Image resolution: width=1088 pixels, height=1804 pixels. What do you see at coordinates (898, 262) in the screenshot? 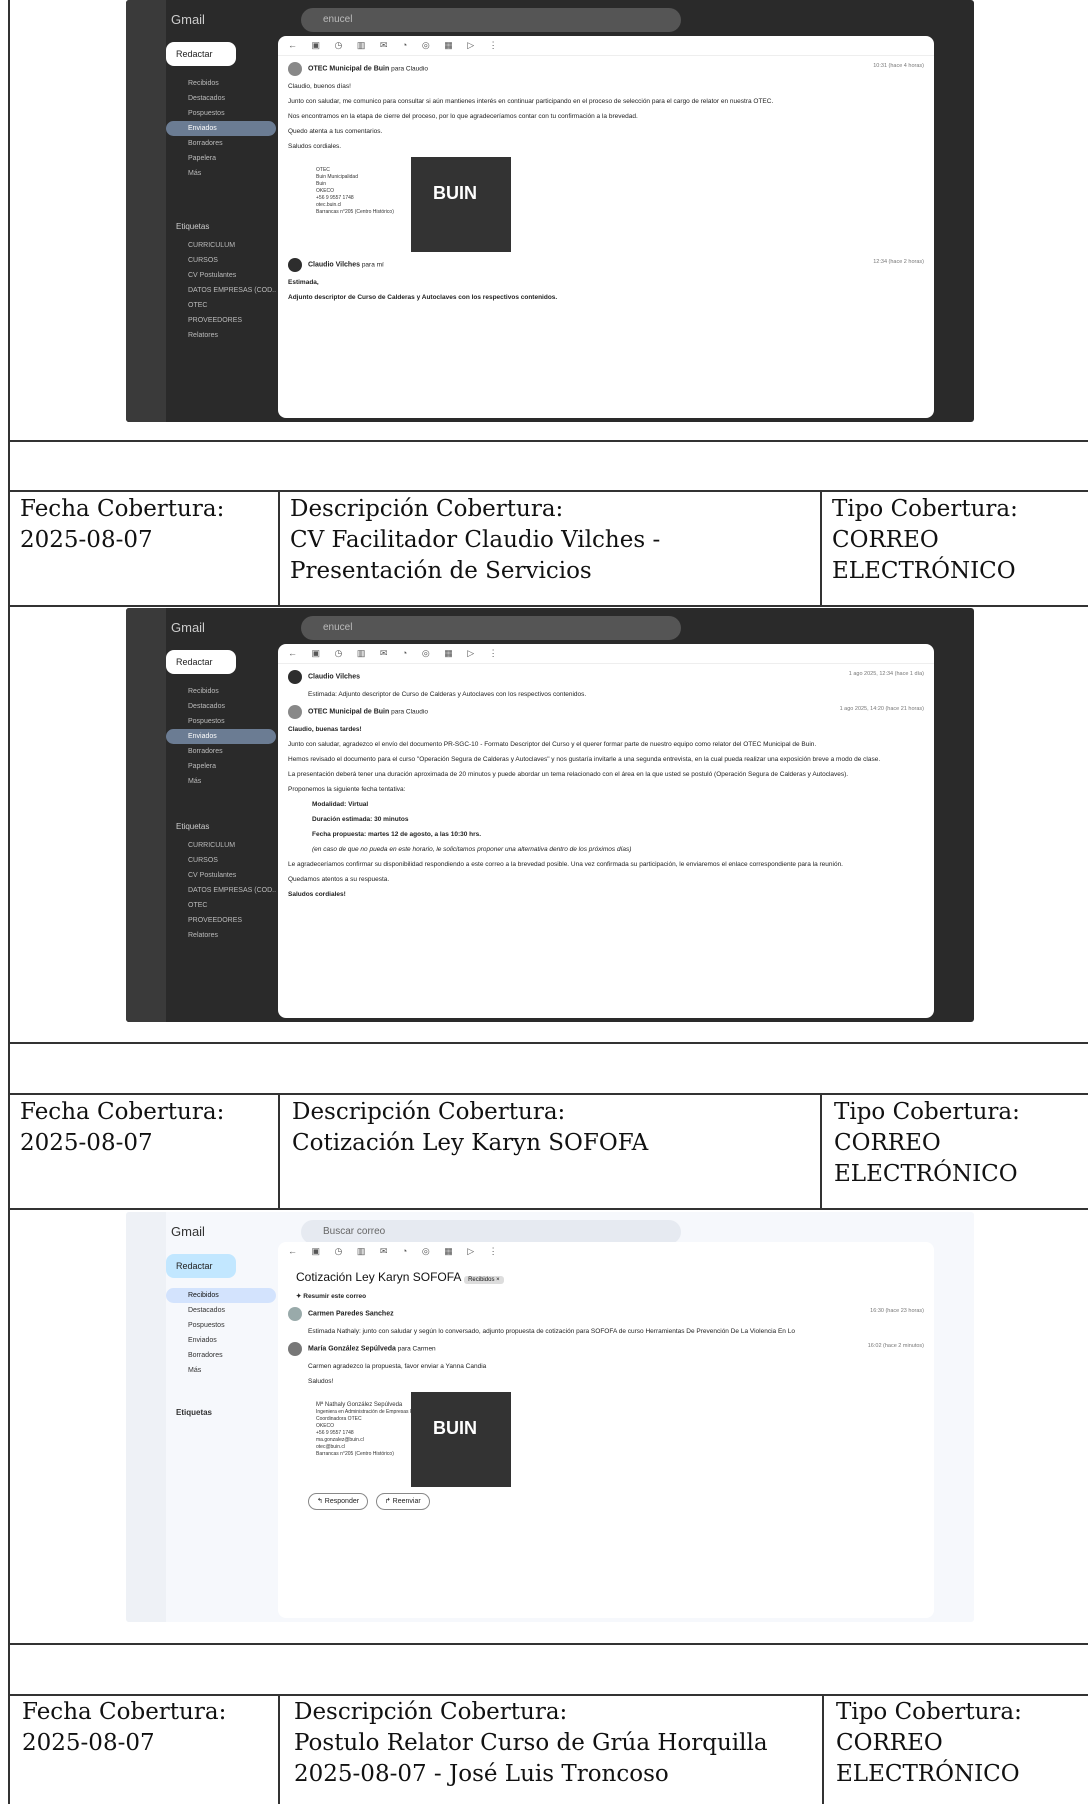
I see `message-time: 12:34 (hace 2 horas)` at bounding box center [898, 262].